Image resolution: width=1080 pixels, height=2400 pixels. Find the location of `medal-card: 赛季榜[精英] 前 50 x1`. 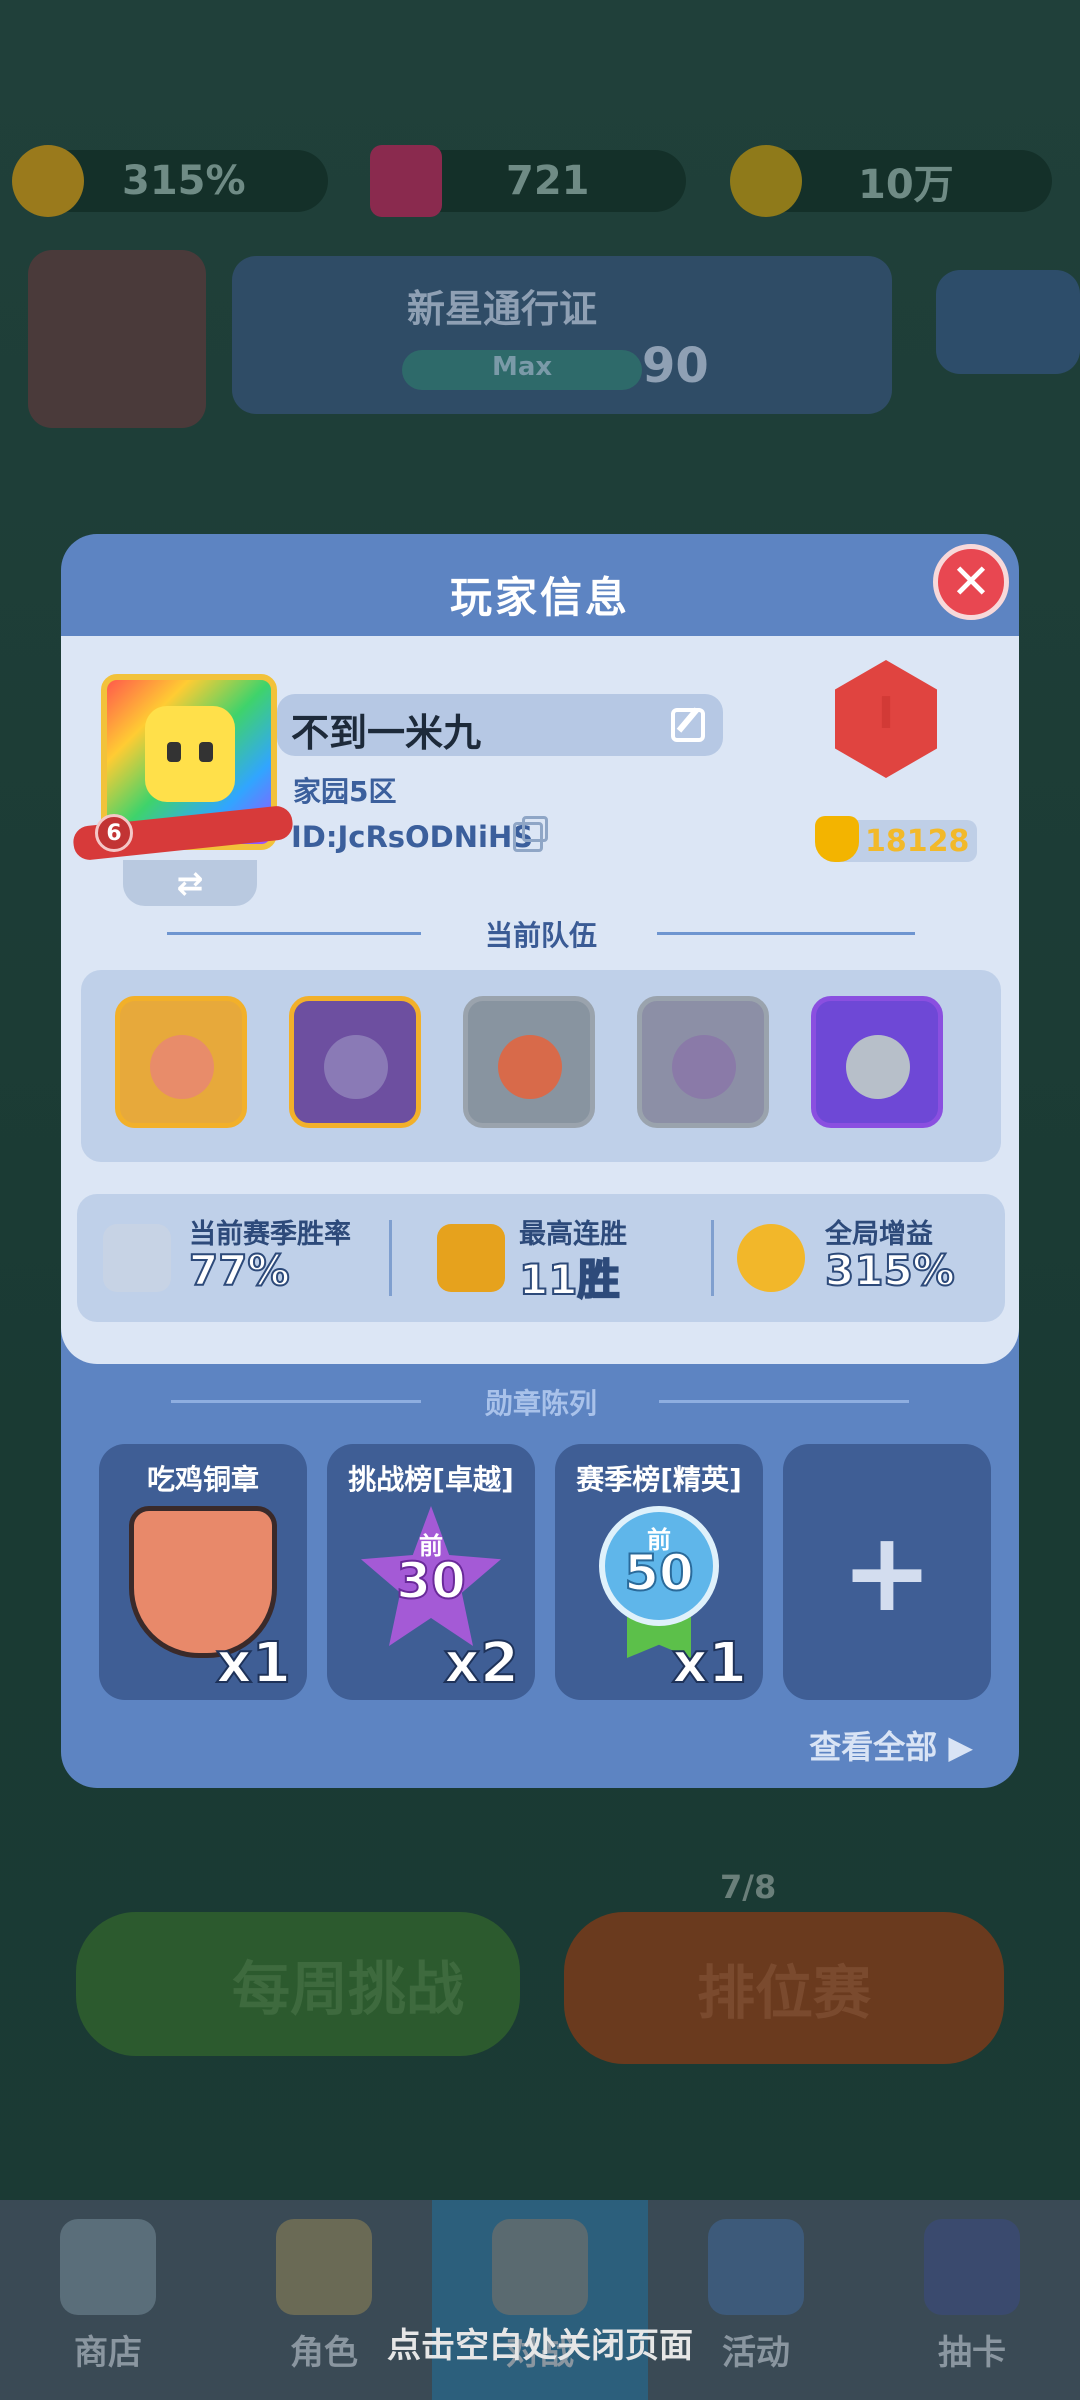

medal-card: 赛季榜[精英] 前 50 x1 is located at coordinates (659, 1572).